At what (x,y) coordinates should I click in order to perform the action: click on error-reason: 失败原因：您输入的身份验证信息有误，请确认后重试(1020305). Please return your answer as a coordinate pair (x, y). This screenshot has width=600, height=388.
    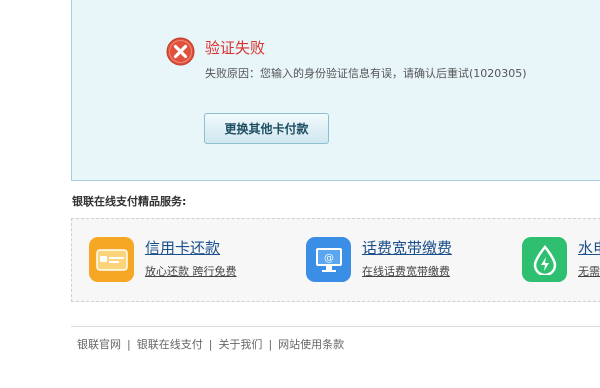
    Looking at the image, I should click on (366, 73).